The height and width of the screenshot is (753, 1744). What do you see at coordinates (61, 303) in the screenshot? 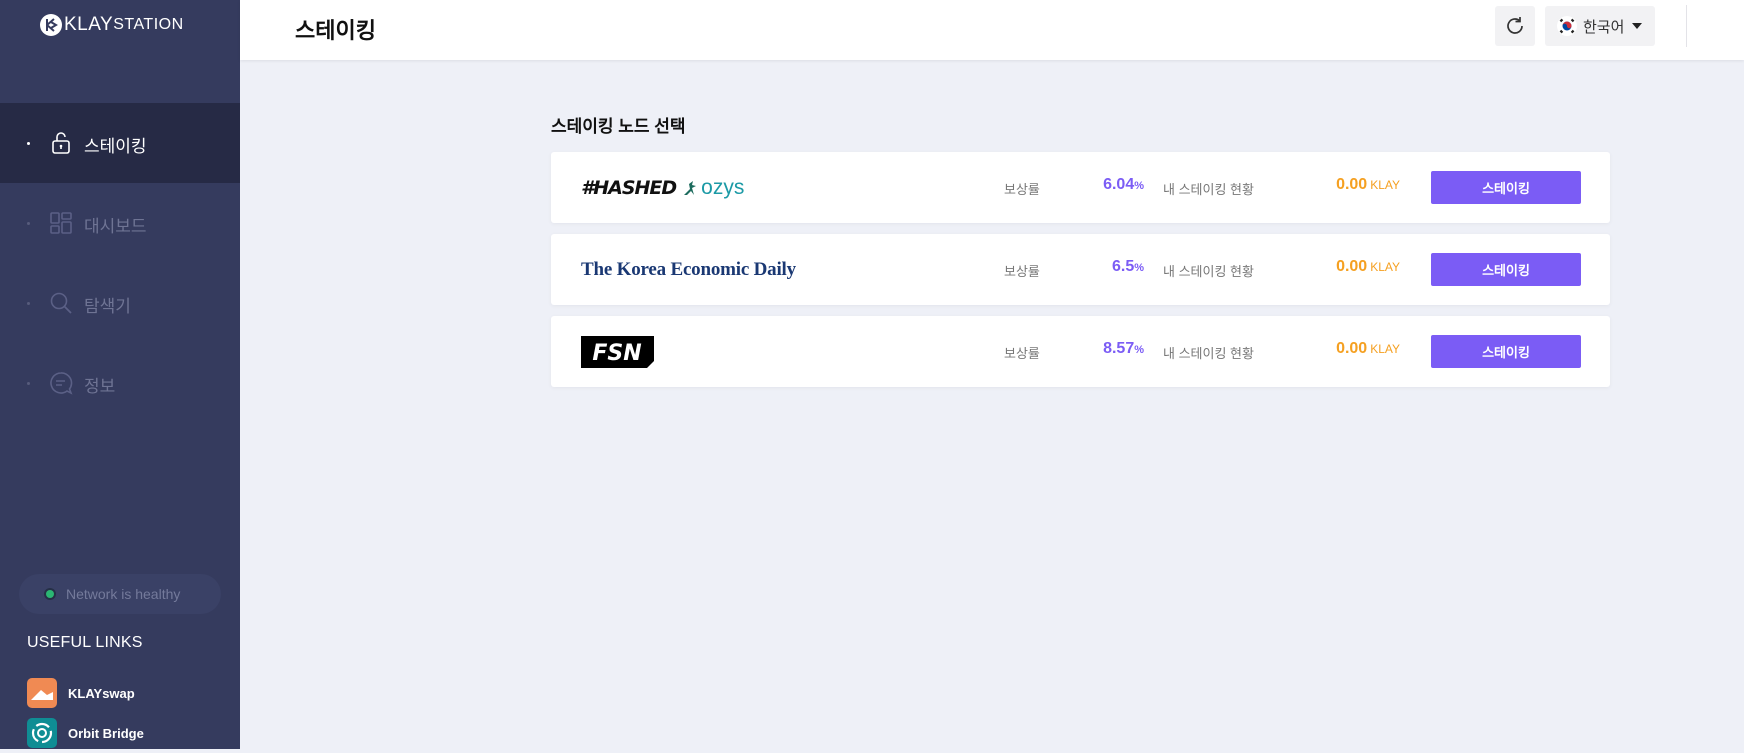
I see `search-icon` at bounding box center [61, 303].